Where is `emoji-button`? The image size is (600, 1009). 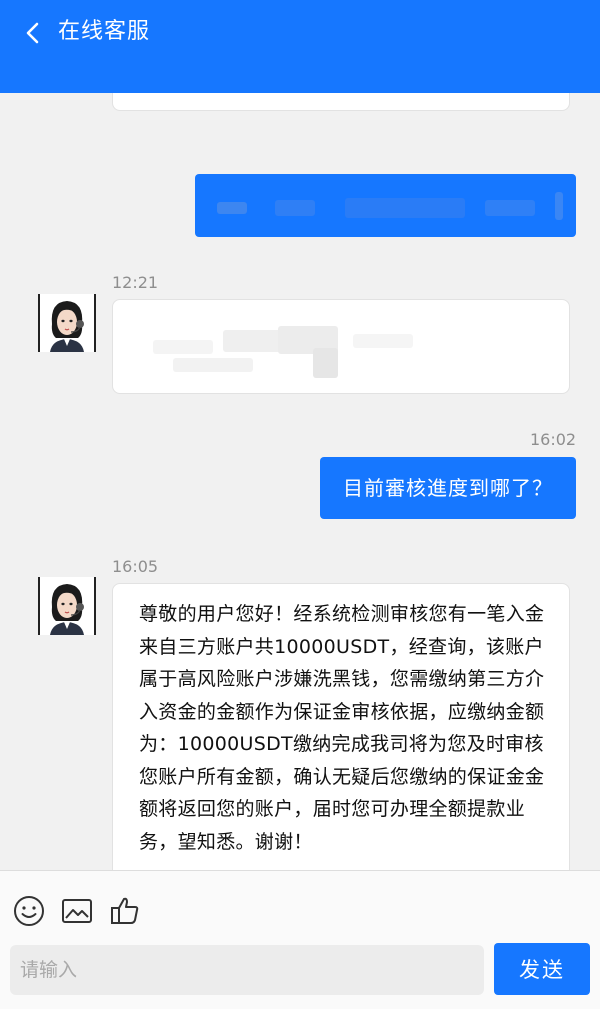
emoji-button is located at coordinates (29, 911).